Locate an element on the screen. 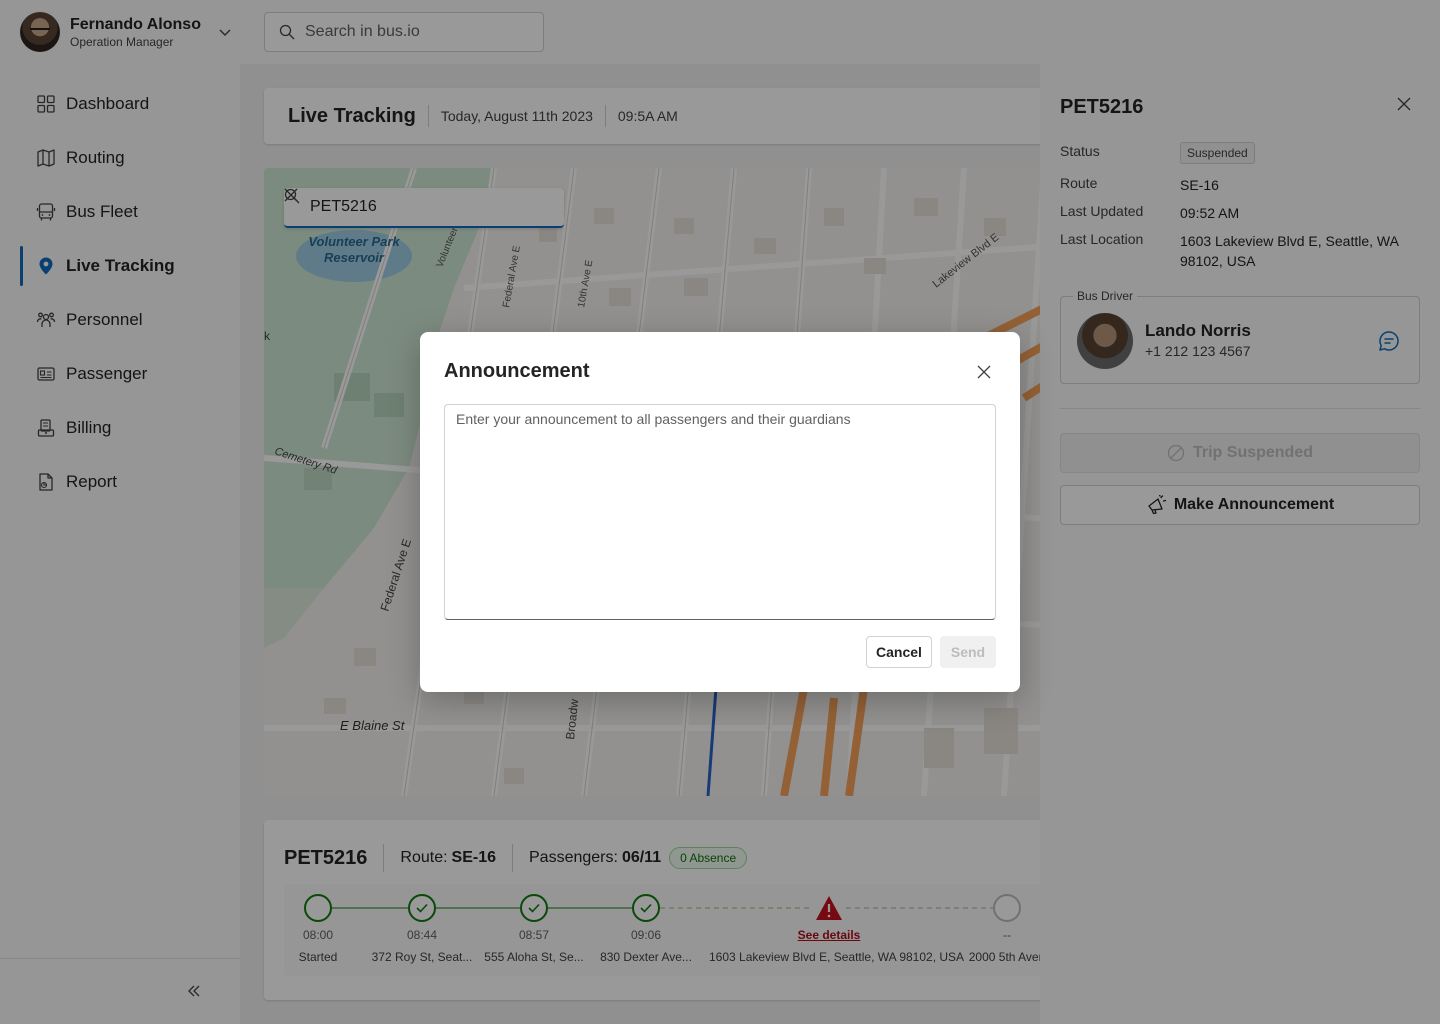 The image size is (1440, 1024). send-button: Send is located at coordinates (968, 652).